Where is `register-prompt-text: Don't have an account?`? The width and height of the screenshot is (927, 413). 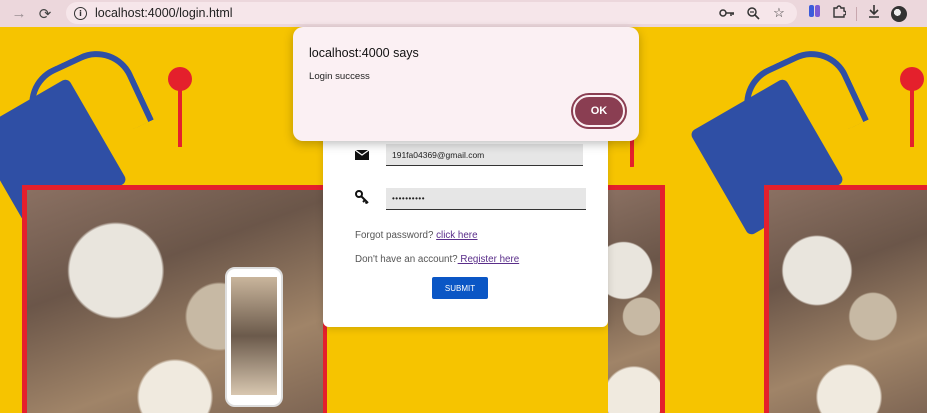 register-prompt-text: Don't have an account? is located at coordinates (406, 259).